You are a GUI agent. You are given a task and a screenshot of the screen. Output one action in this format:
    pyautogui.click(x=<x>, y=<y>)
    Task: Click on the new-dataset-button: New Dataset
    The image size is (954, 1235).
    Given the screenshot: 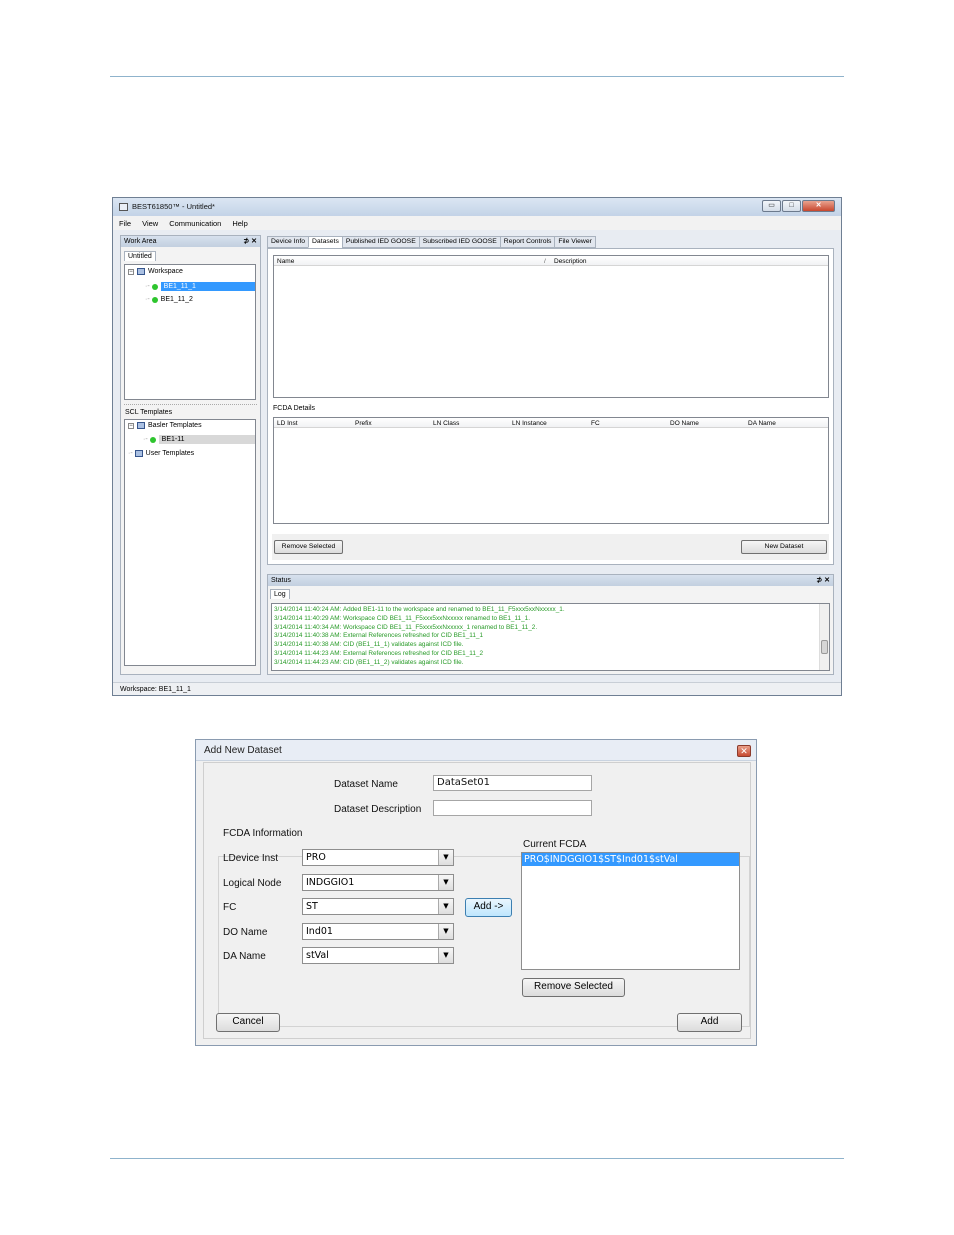 What is the action you would take?
    pyautogui.click(x=784, y=547)
    